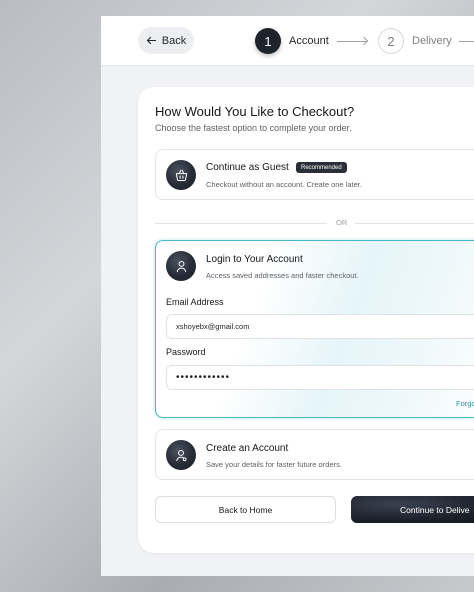 The width and height of the screenshot is (474, 592). Describe the element at coordinates (247, 167) in the screenshot. I see `guest-option-title: Continue as Guest` at that location.